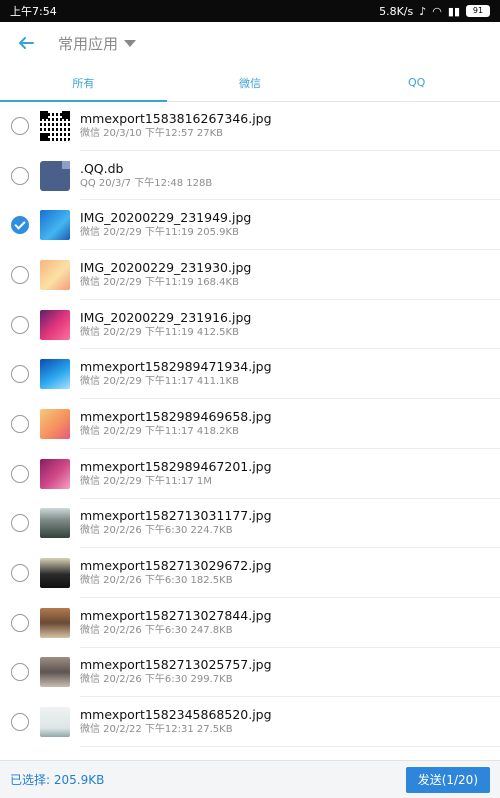 Image resolution: width=500 pixels, height=798 pixels. What do you see at coordinates (102, 168) in the screenshot?
I see `file-name: .QQ.db` at bounding box center [102, 168].